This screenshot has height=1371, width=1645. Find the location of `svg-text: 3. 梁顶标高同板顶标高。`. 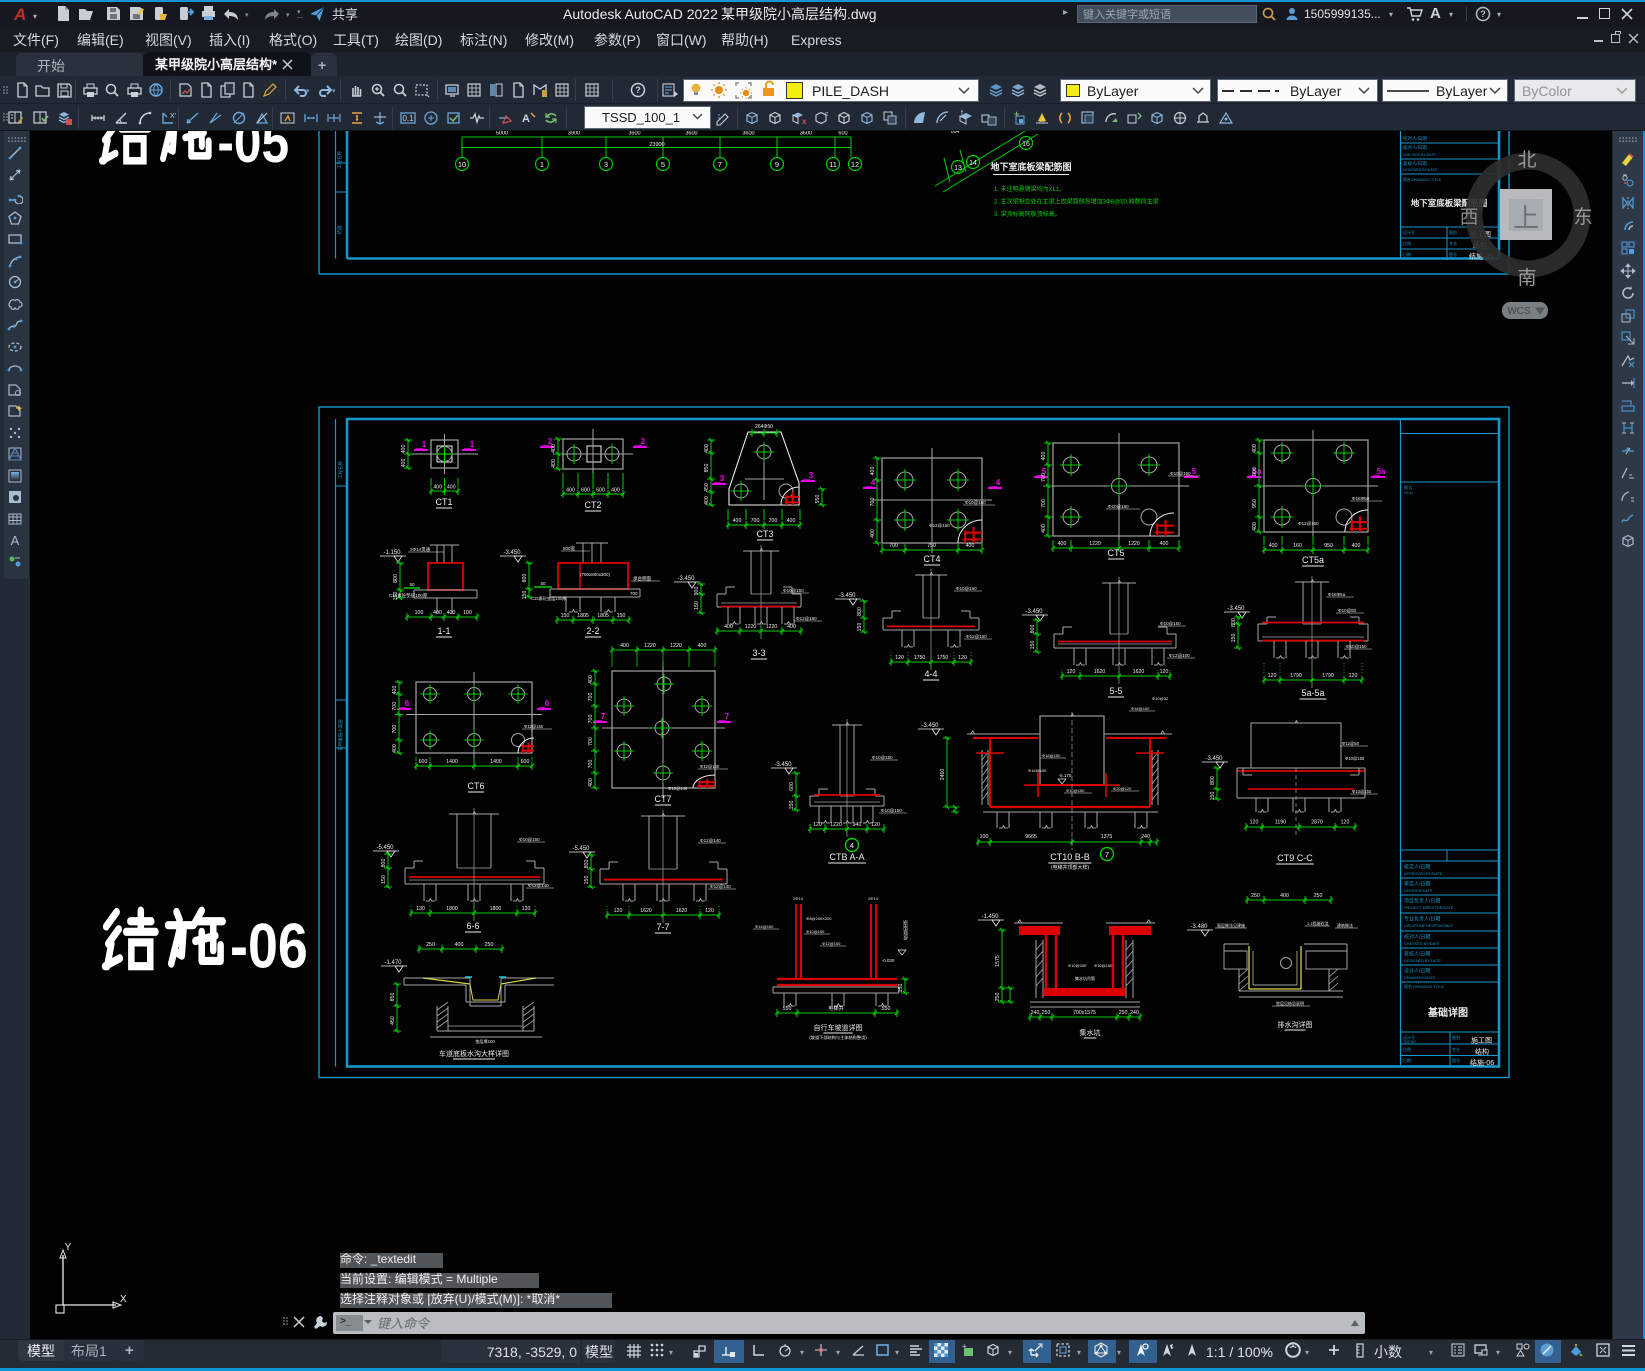

svg-text: 3. 梁顶标高同板顶标高。 is located at coordinates (1027, 214).